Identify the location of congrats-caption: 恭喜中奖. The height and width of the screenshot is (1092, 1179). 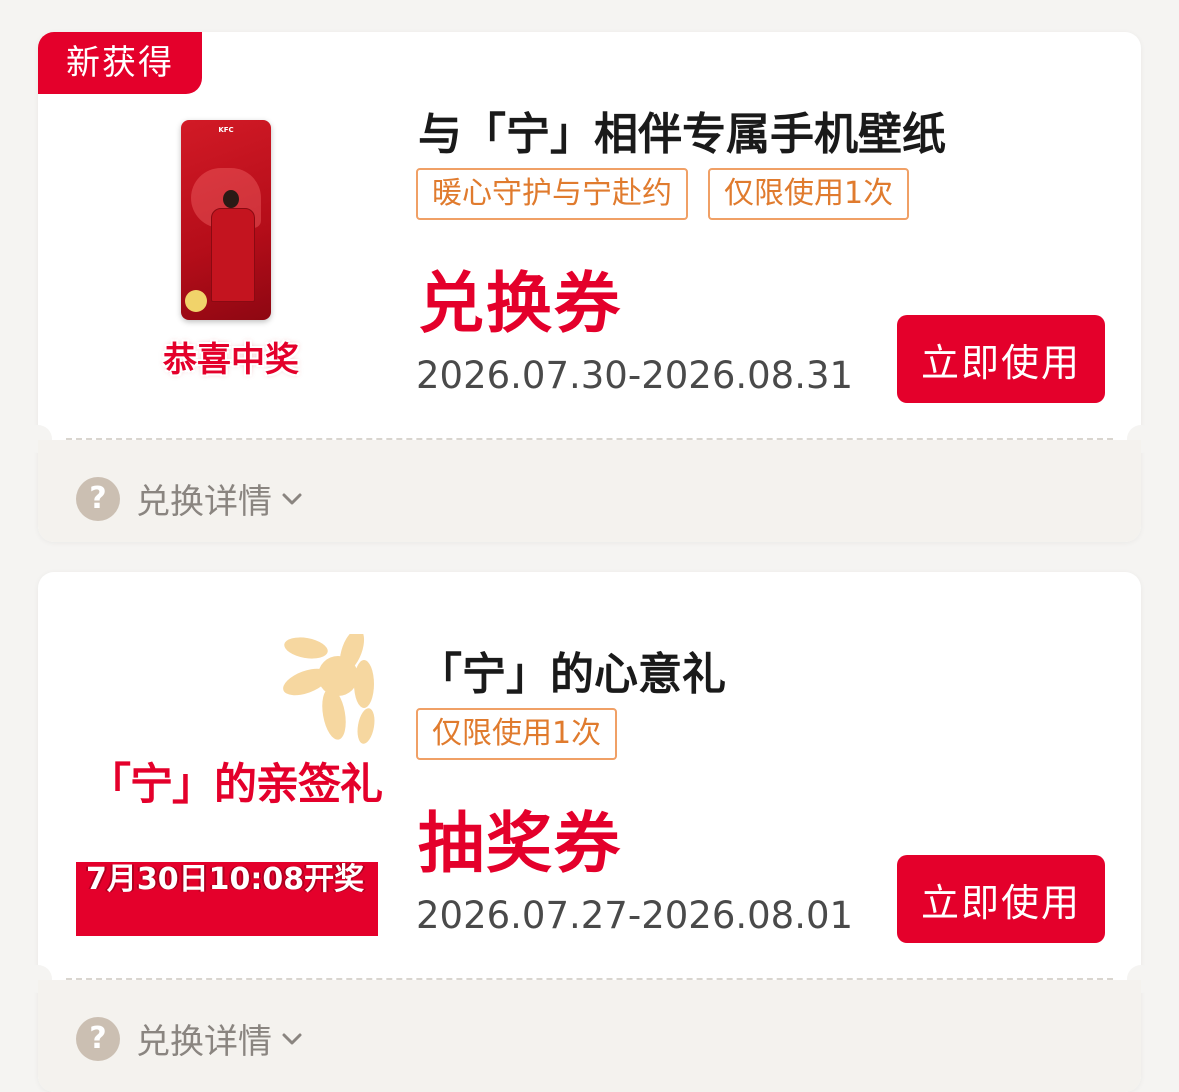
(231, 360).